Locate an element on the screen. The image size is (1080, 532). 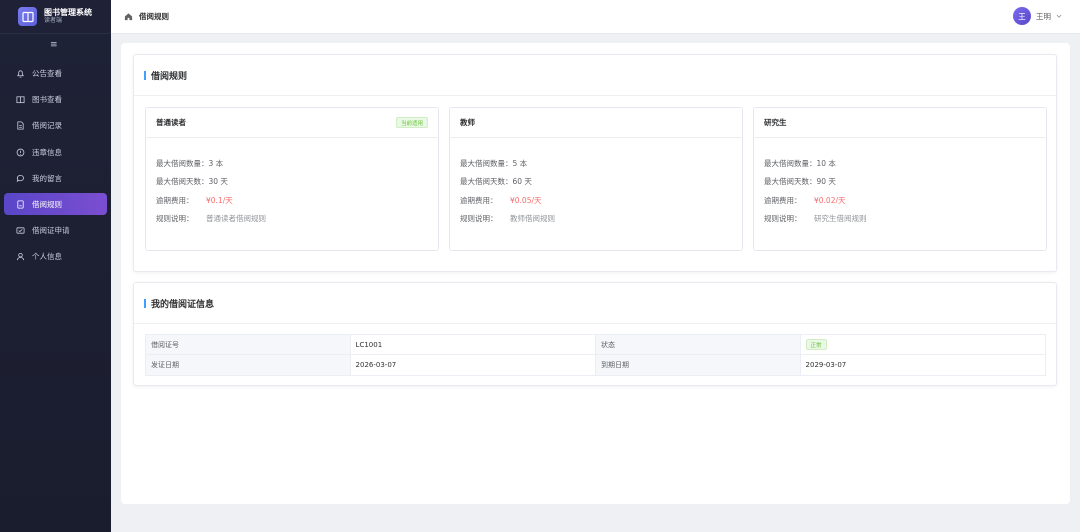
max-count: 最大借阅数量：5 本 is located at coordinates (494, 163).